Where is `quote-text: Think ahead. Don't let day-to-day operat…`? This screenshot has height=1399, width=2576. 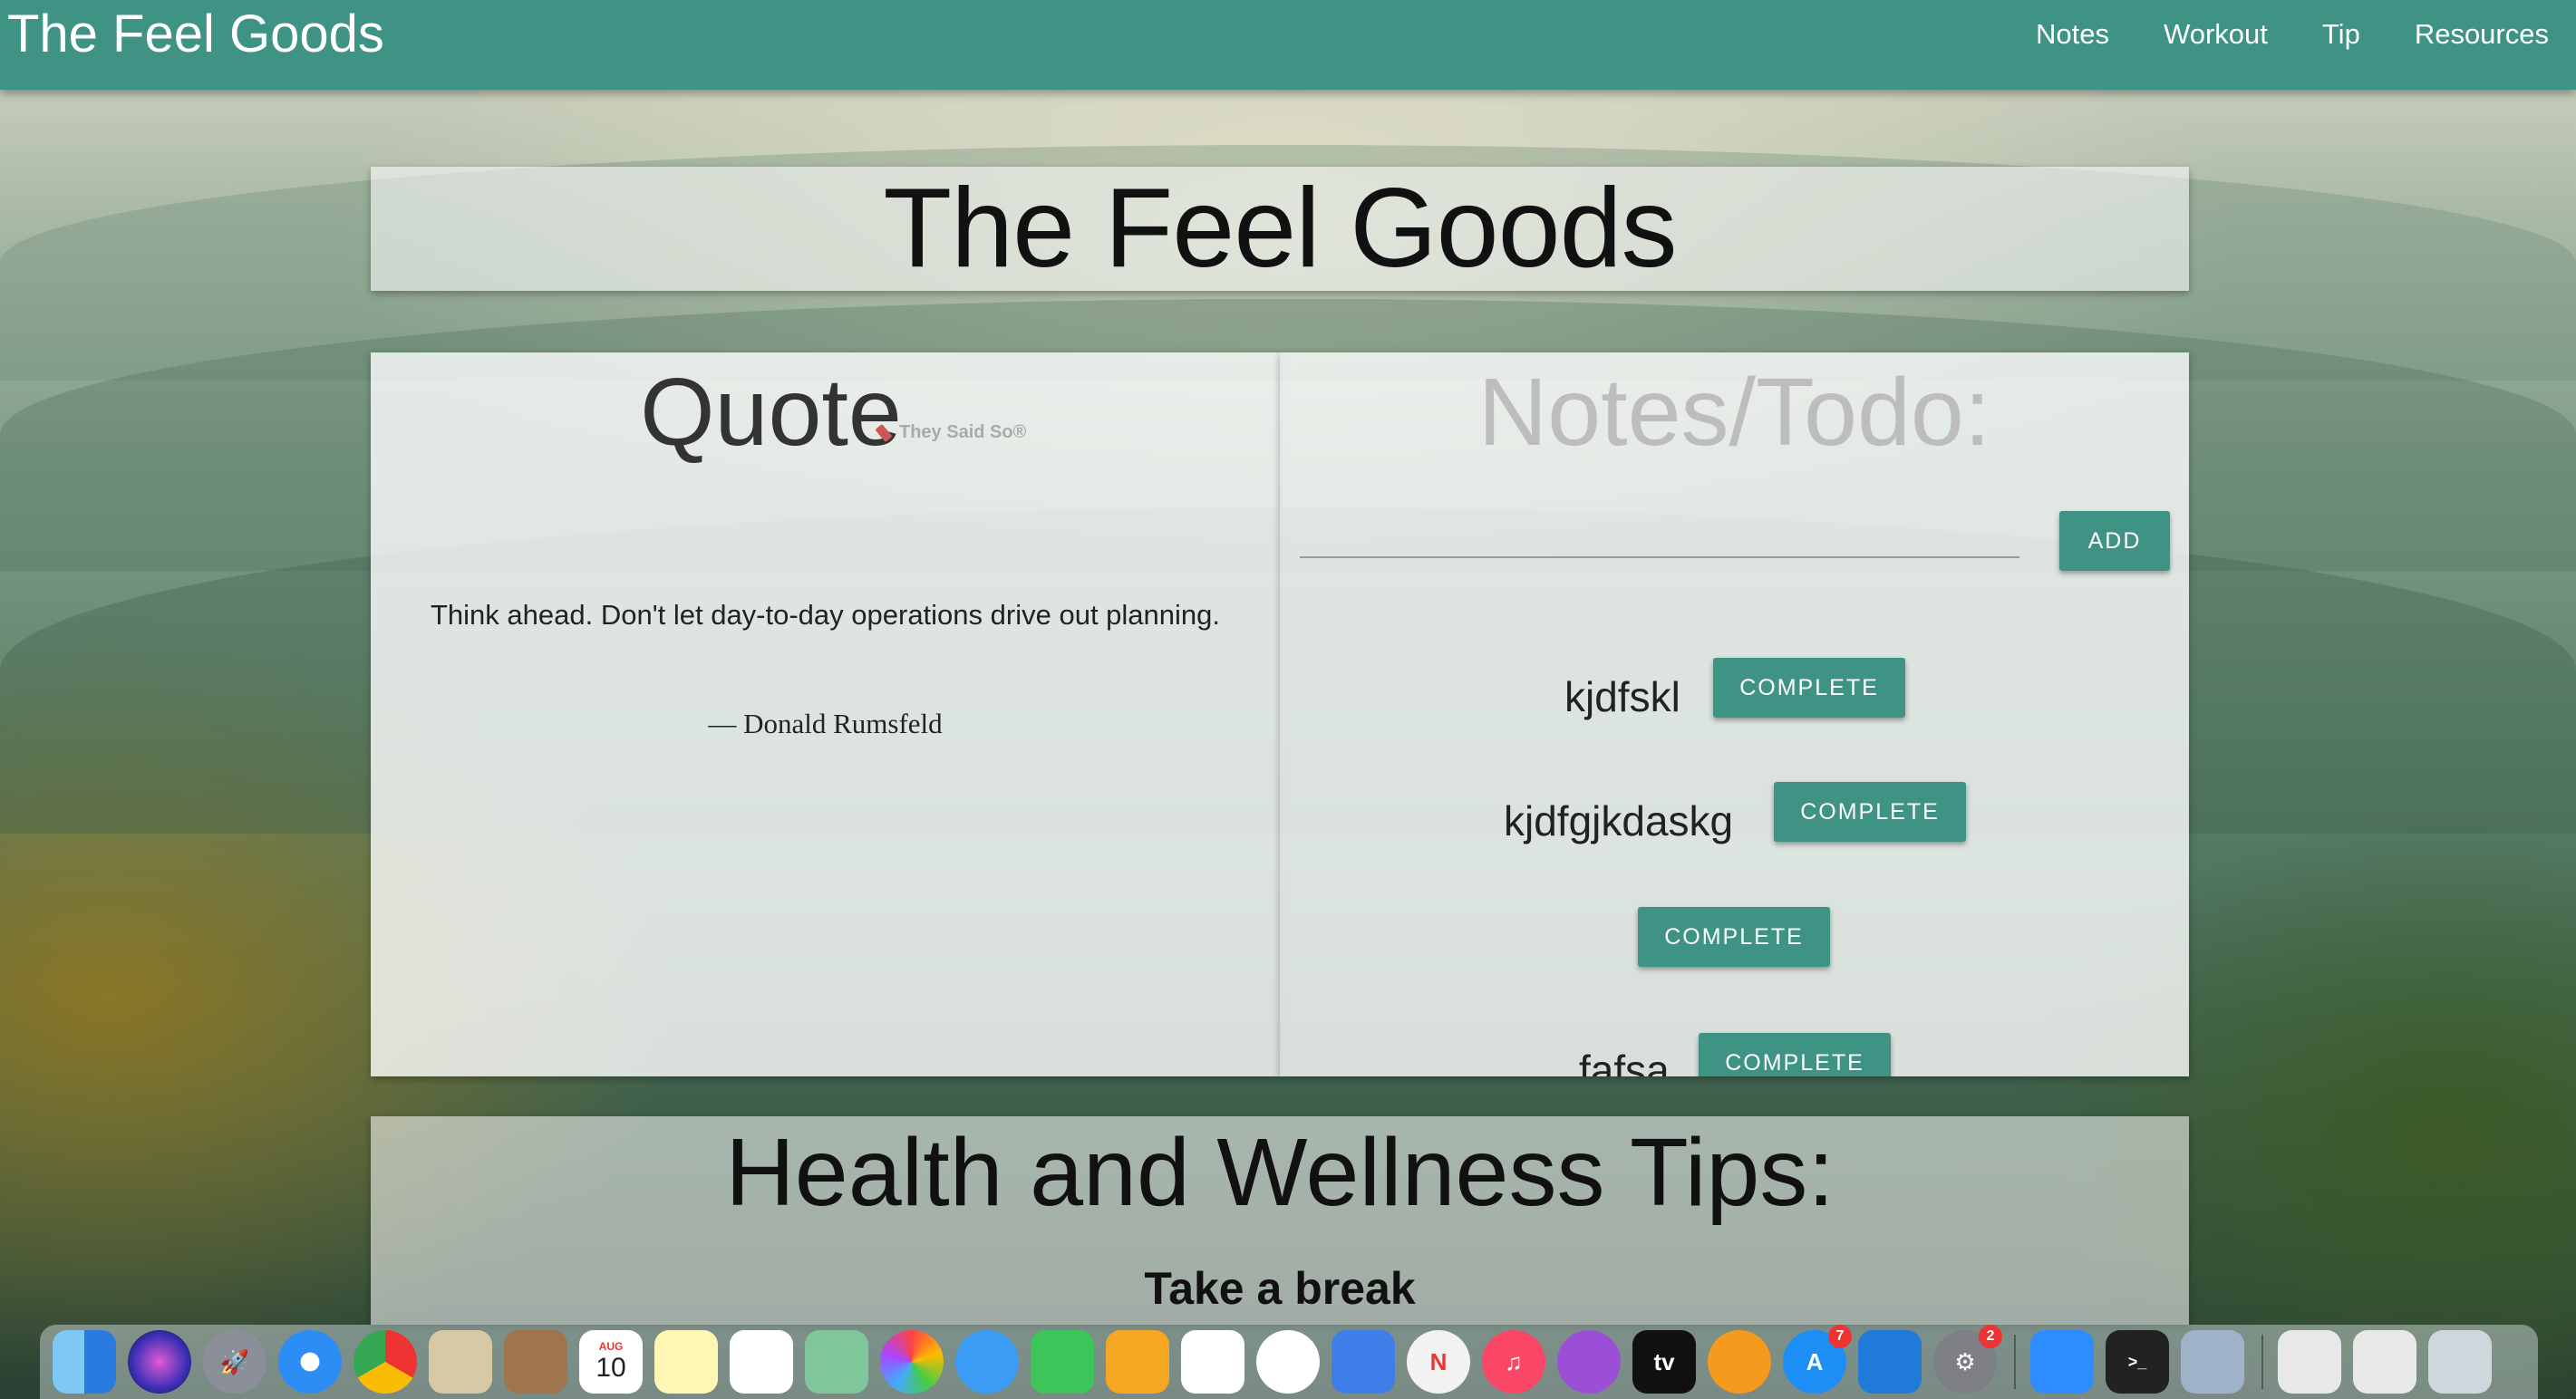 quote-text: Think ahead. Don't let day-to-day operat… is located at coordinates (825, 615).